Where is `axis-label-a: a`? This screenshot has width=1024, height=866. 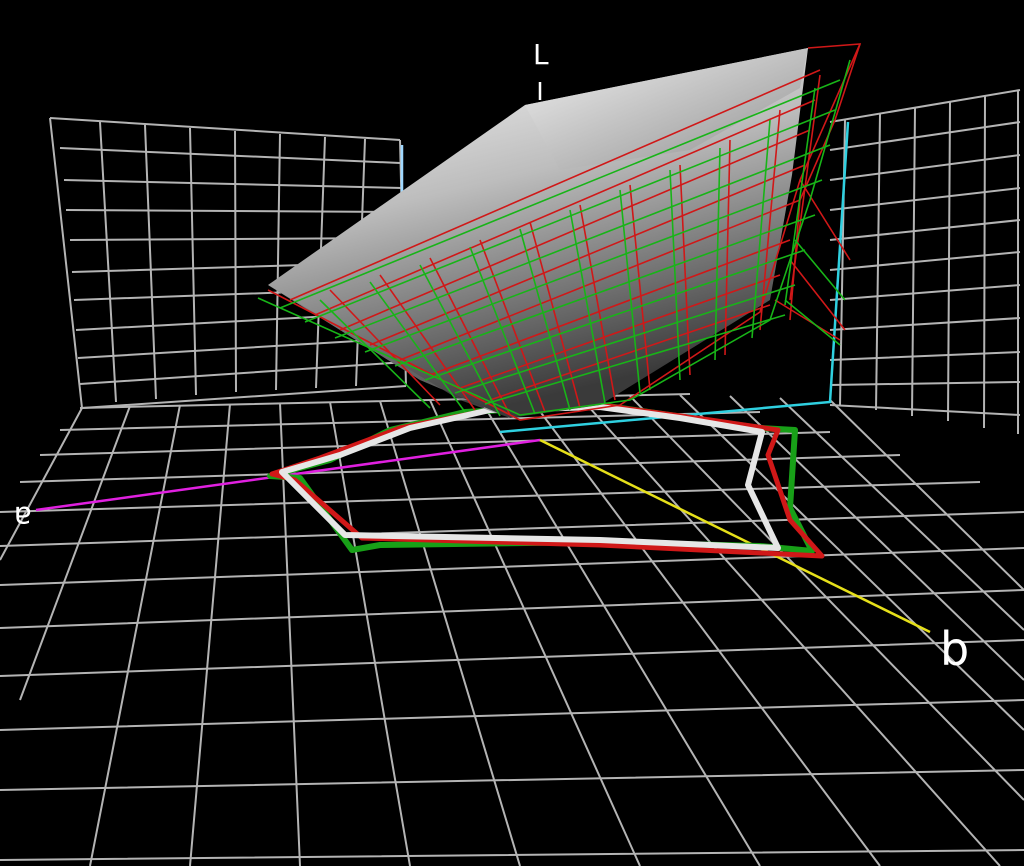
axis-label-a: a is located at coordinates (23, 516).